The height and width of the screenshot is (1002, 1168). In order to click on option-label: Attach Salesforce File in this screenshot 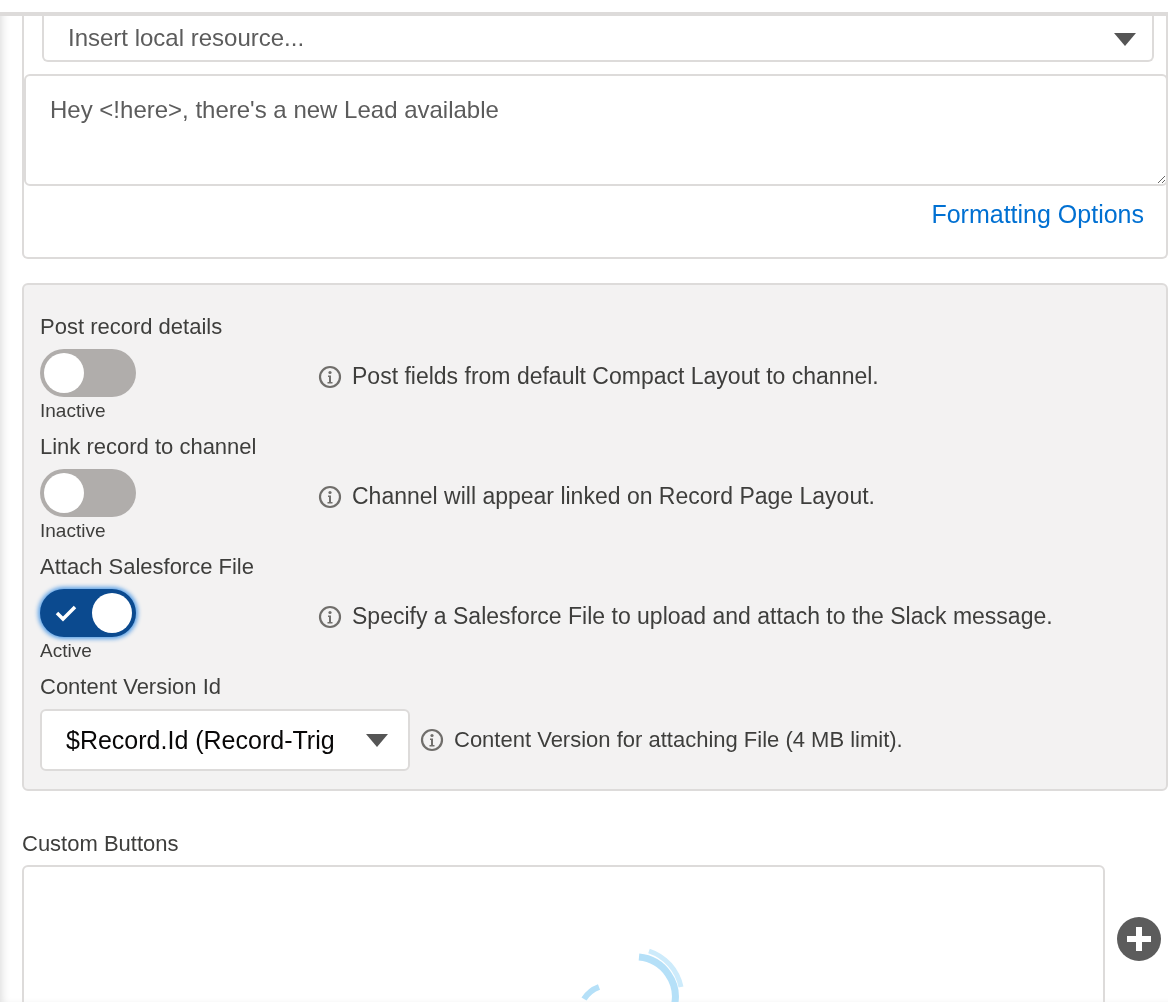, I will do `click(147, 567)`.